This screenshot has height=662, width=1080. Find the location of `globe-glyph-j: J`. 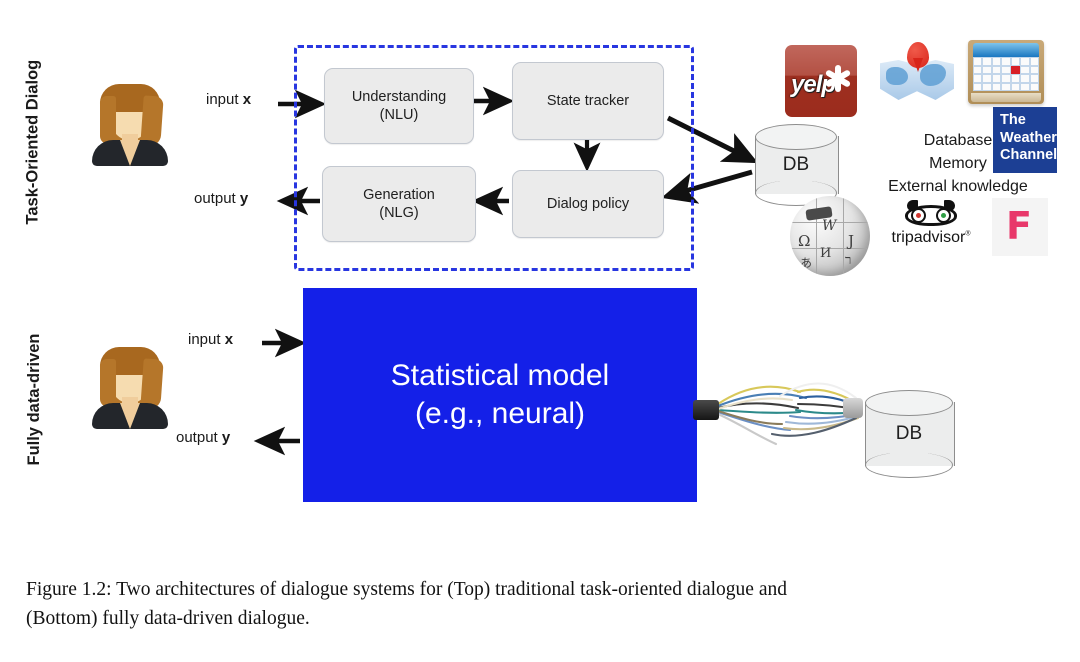

globe-glyph-j: J is located at coordinates (851, 241).